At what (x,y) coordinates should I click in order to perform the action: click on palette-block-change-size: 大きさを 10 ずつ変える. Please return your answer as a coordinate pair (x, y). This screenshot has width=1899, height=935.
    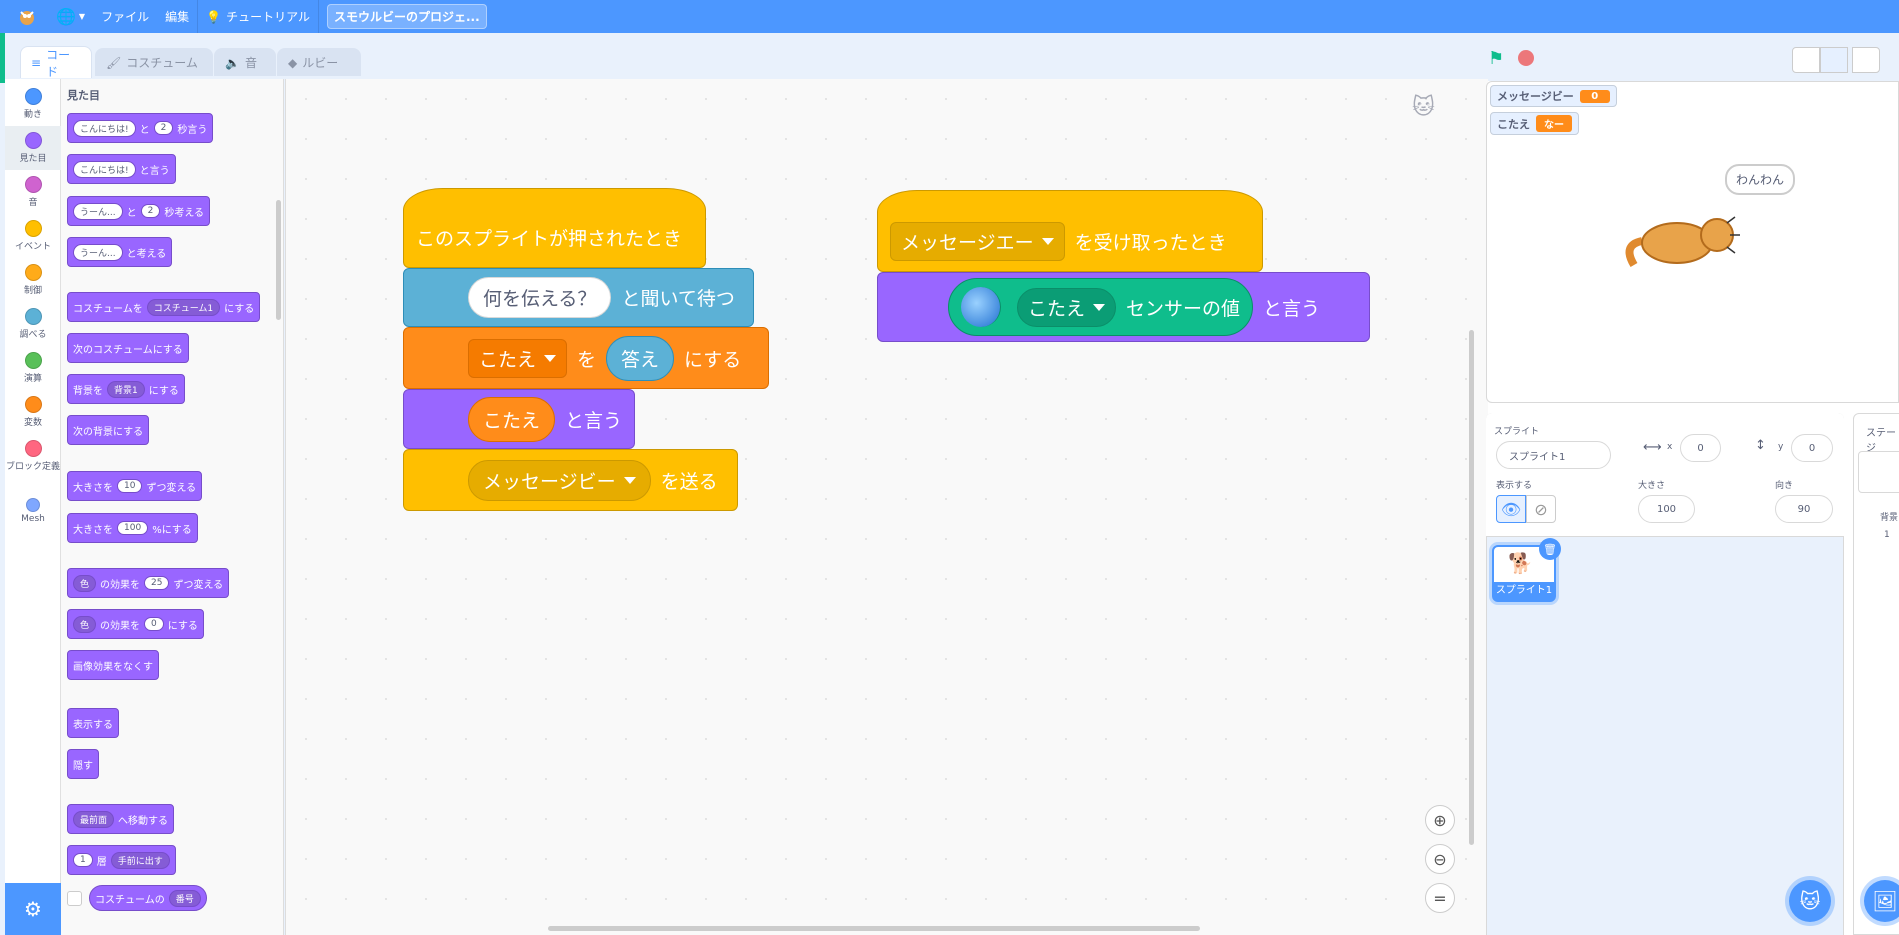
    Looking at the image, I should click on (135, 486).